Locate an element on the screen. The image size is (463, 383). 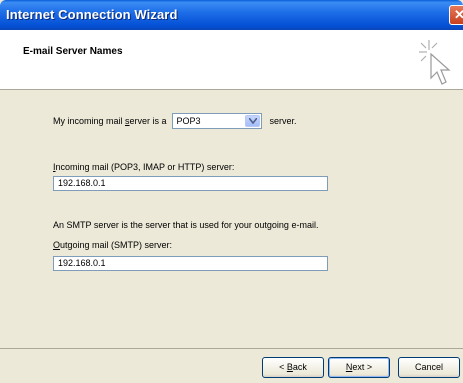
title-bar: Internet Connection Wizard ✕ is located at coordinates (231, 15).